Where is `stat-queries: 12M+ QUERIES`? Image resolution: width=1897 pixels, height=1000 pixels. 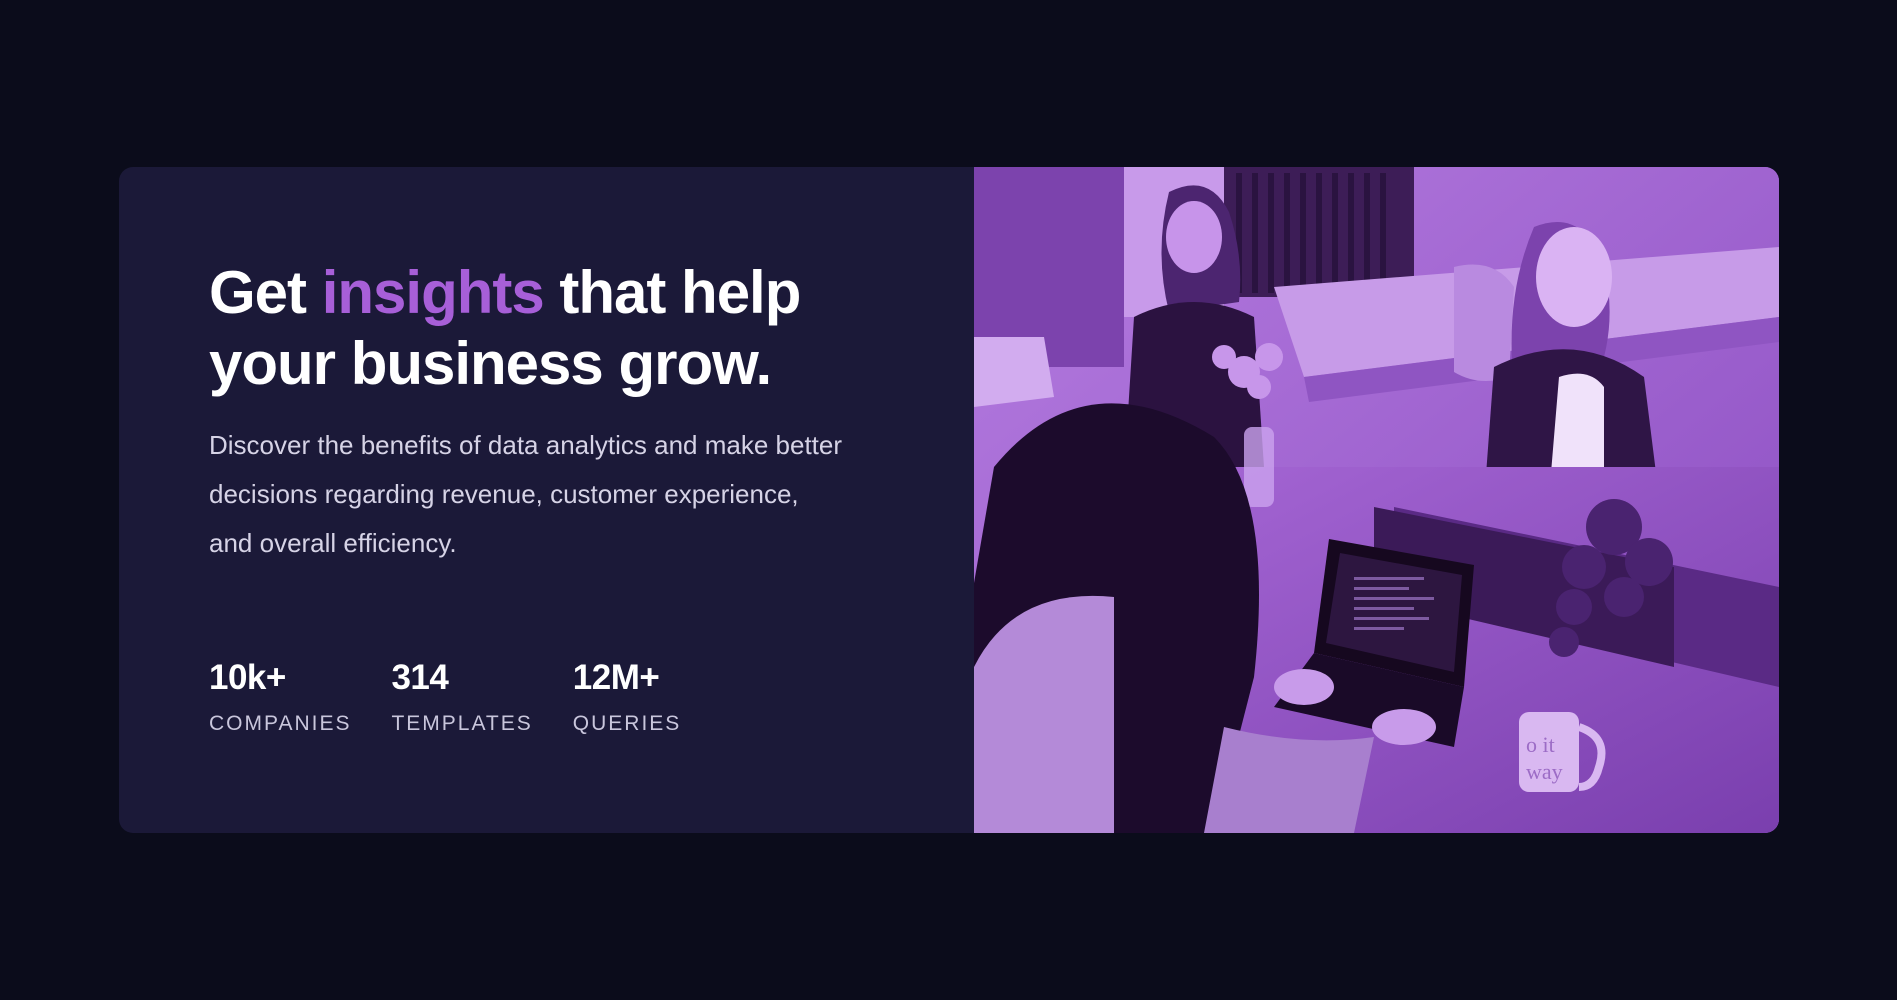
stat-queries: 12M+ QUERIES is located at coordinates (627, 697).